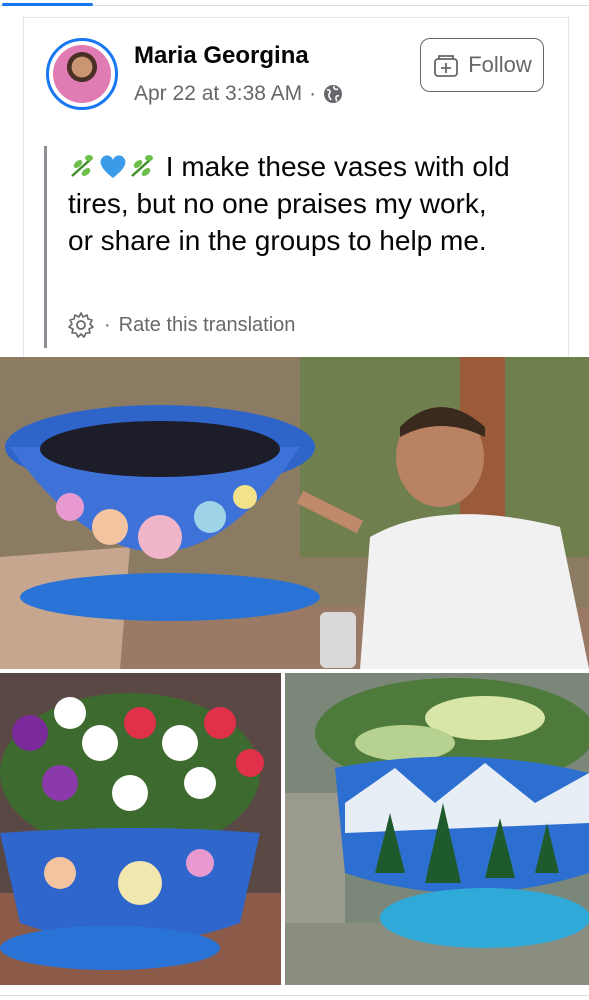 The width and height of the screenshot is (589, 1000). Describe the element at coordinates (446, 66) in the screenshot. I see `follow-icon` at that location.